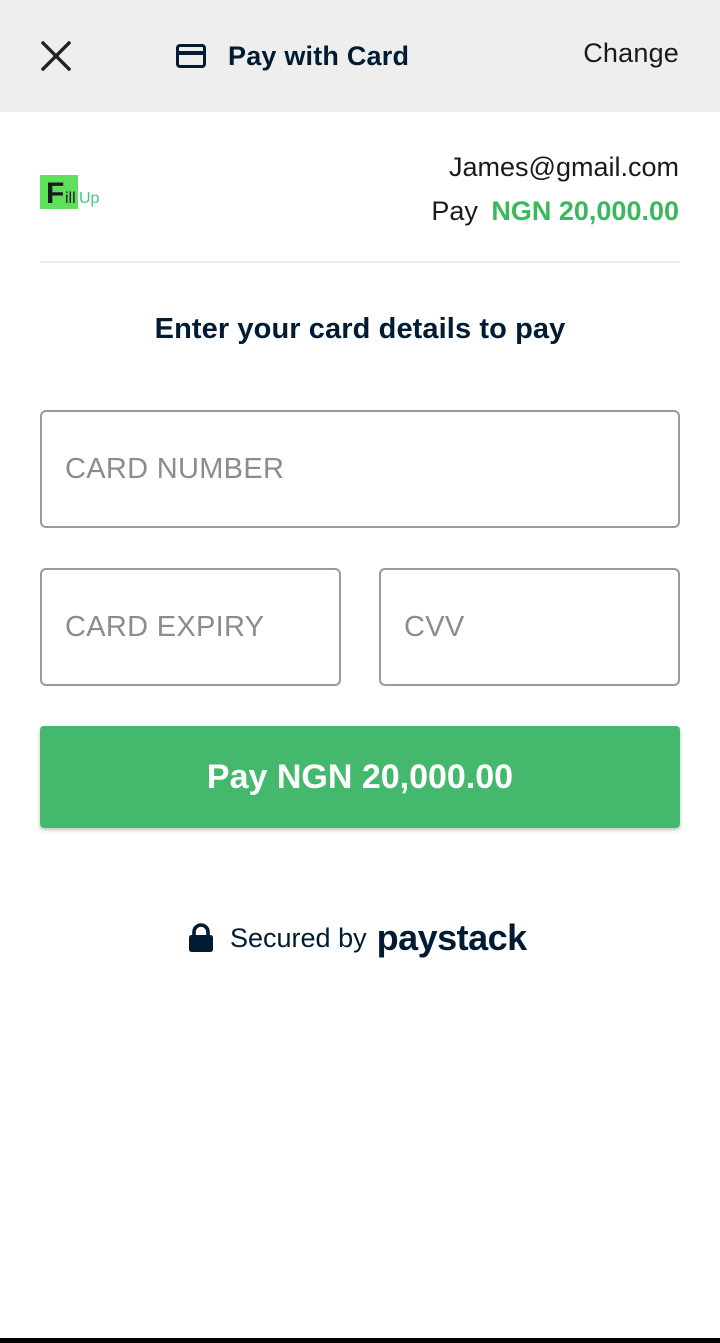 This screenshot has height=1343, width=720. I want to click on card-expiry-field, so click(190, 627).